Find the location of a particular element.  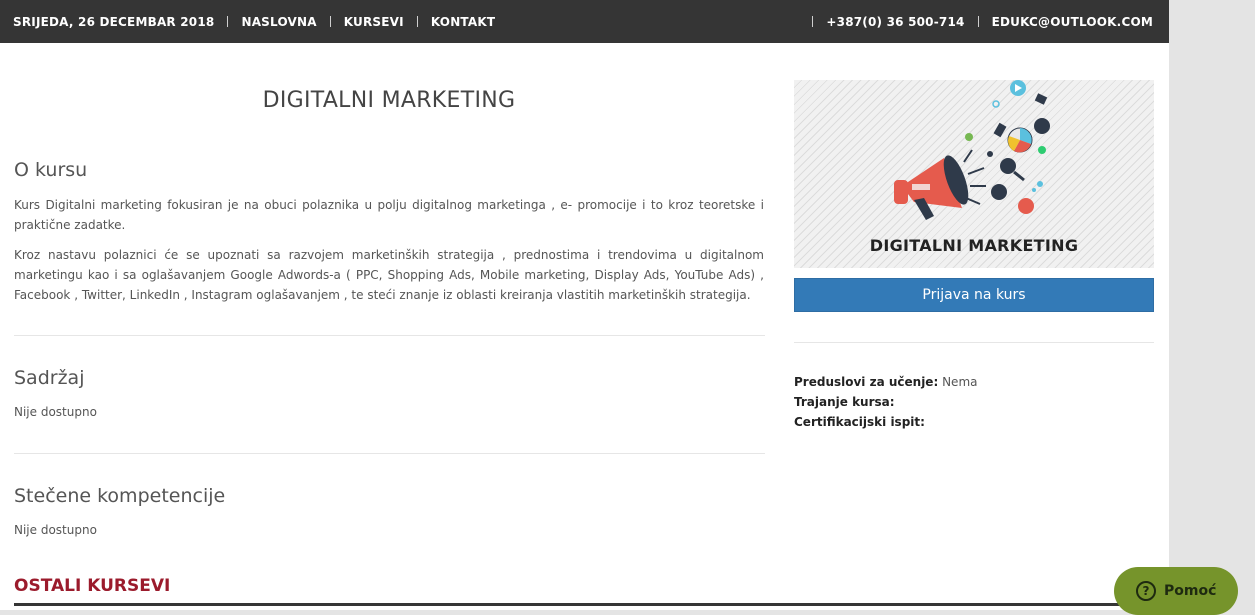

nav-link-kursevi: KURSEVI is located at coordinates (374, 22).